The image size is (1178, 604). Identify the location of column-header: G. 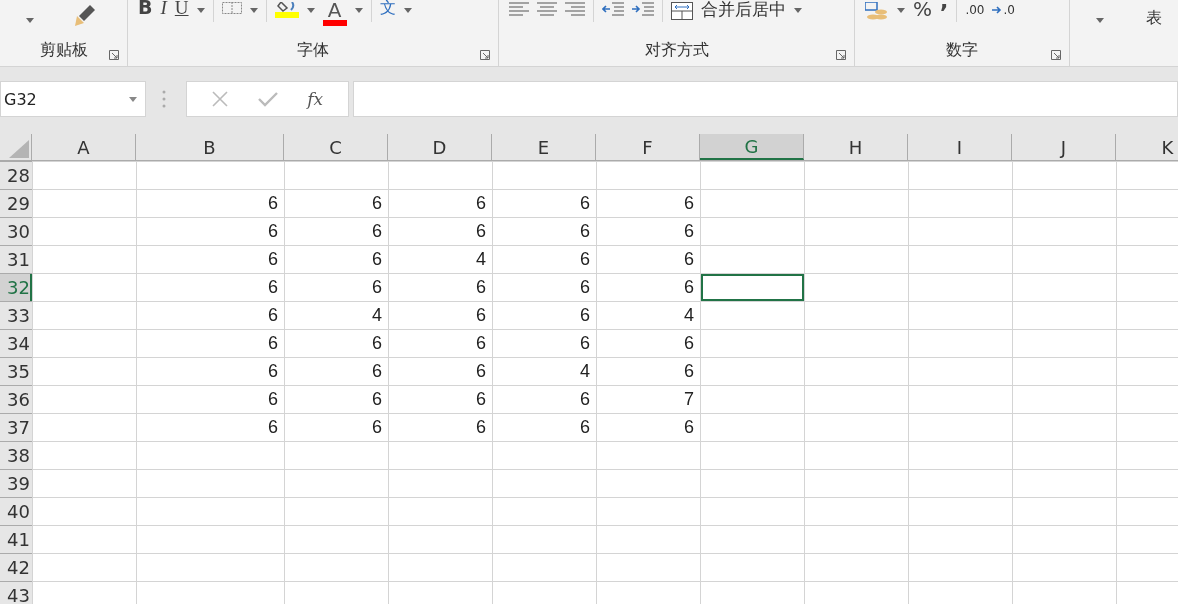
(752, 147).